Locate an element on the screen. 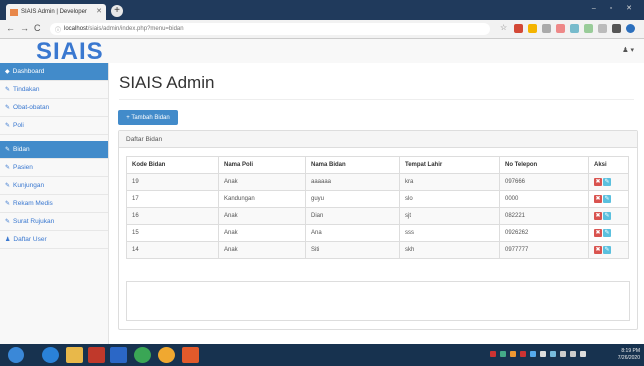  col-nama-bidan: Nama Bidan is located at coordinates (352, 165).